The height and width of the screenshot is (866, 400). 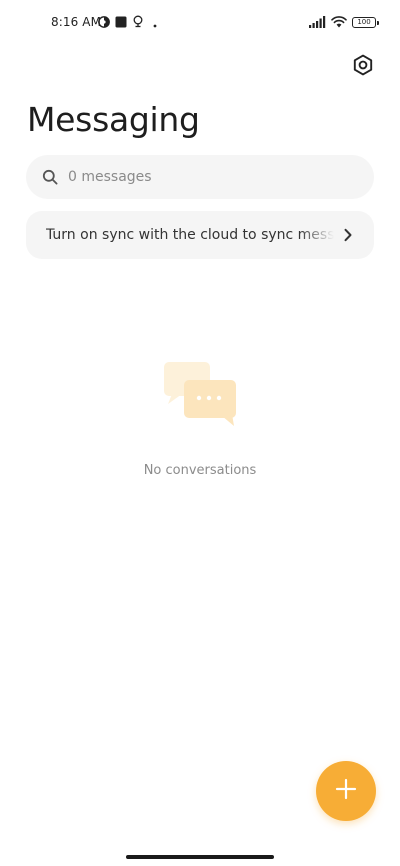 What do you see at coordinates (127, 22) in the screenshot?
I see `status-notification-icons` at bounding box center [127, 22].